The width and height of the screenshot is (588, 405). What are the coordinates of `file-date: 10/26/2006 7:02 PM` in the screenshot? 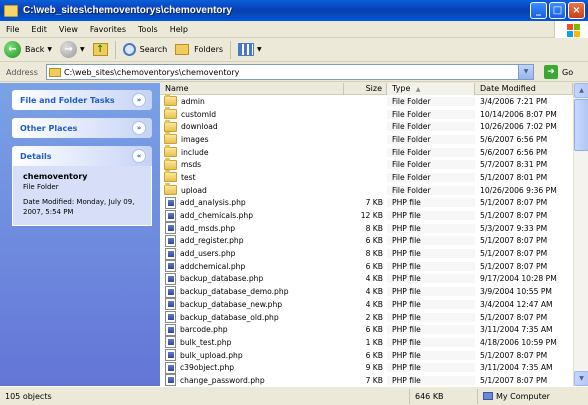 It's located at (518, 127).